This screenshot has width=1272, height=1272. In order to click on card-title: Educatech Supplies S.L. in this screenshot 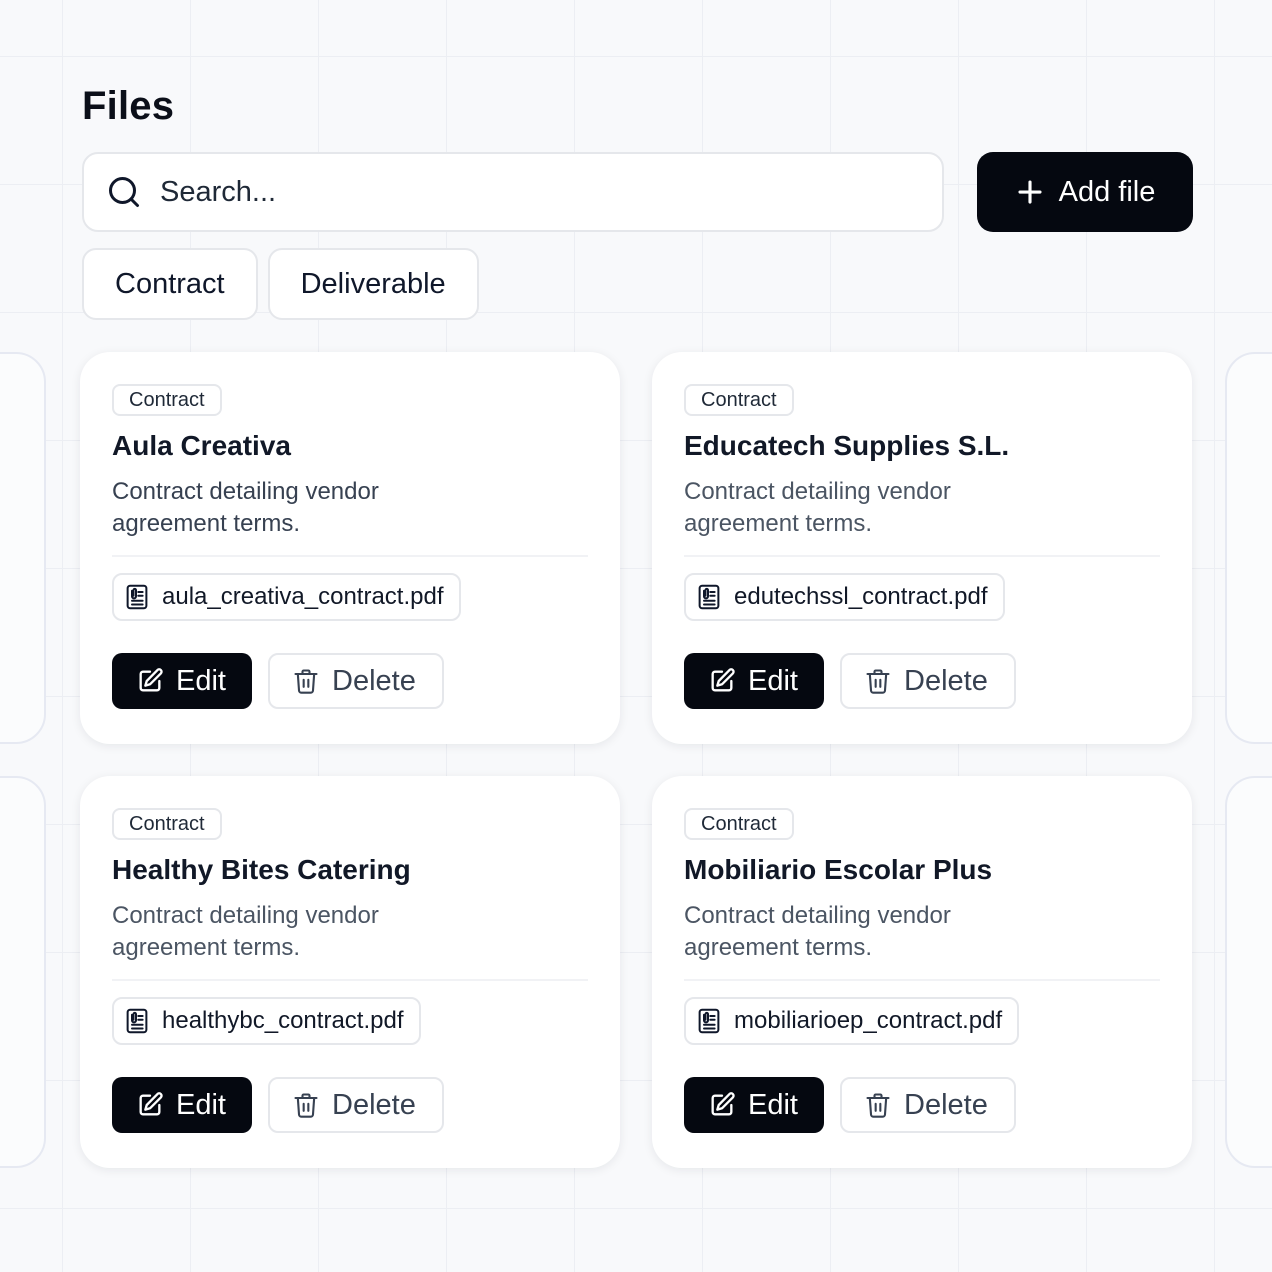, I will do `click(847, 445)`.